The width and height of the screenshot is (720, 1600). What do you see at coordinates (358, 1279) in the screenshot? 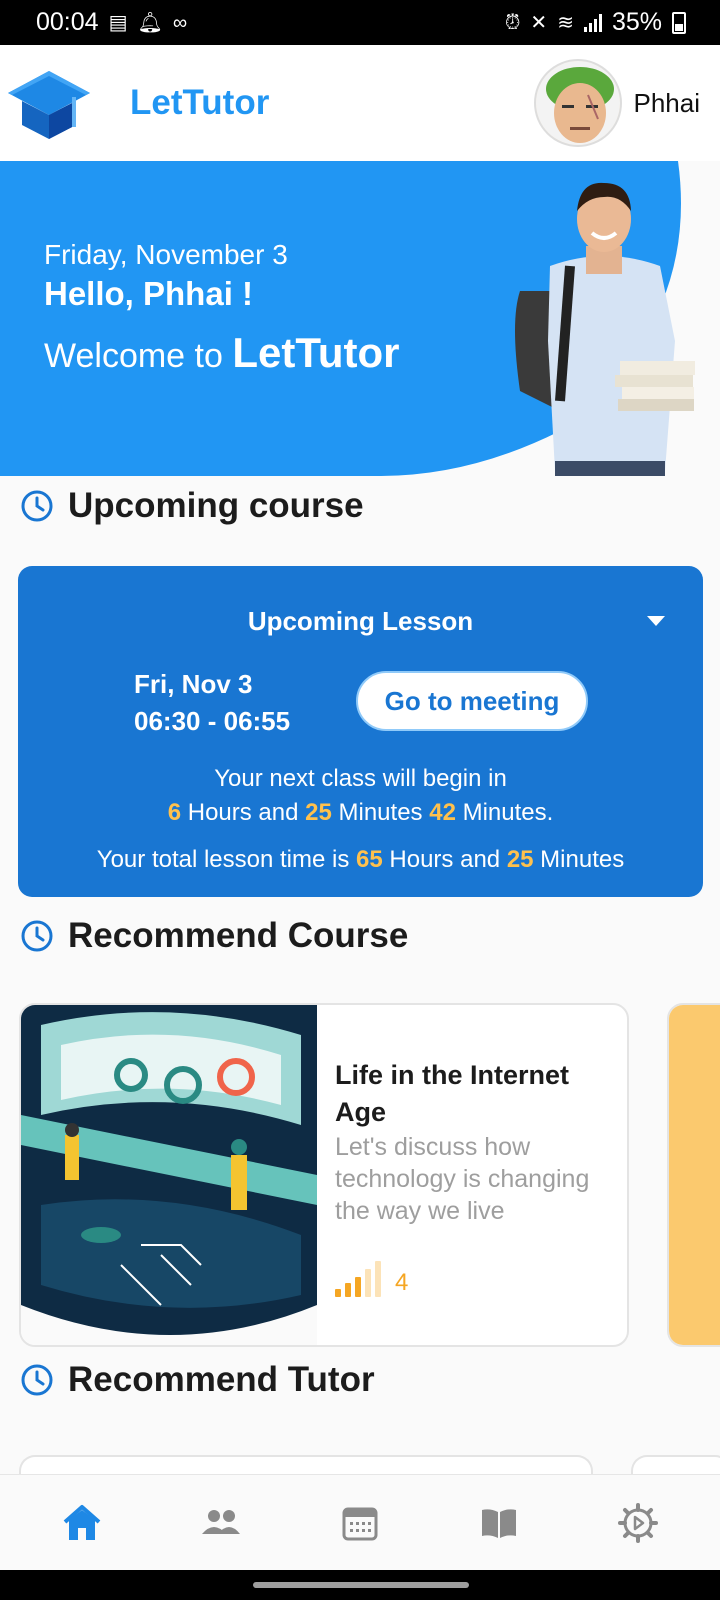
I see `level-bars-icon` at bounding box center [358, 1279].